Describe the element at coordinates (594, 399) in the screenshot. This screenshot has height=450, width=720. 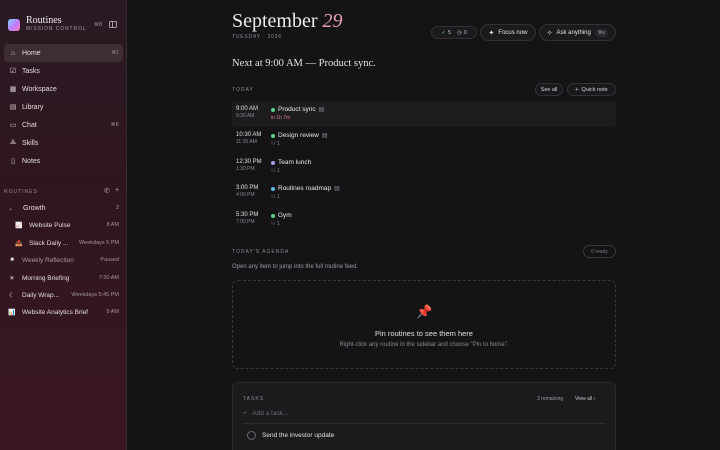
I see `chevron-right-icon: ›` at that location.